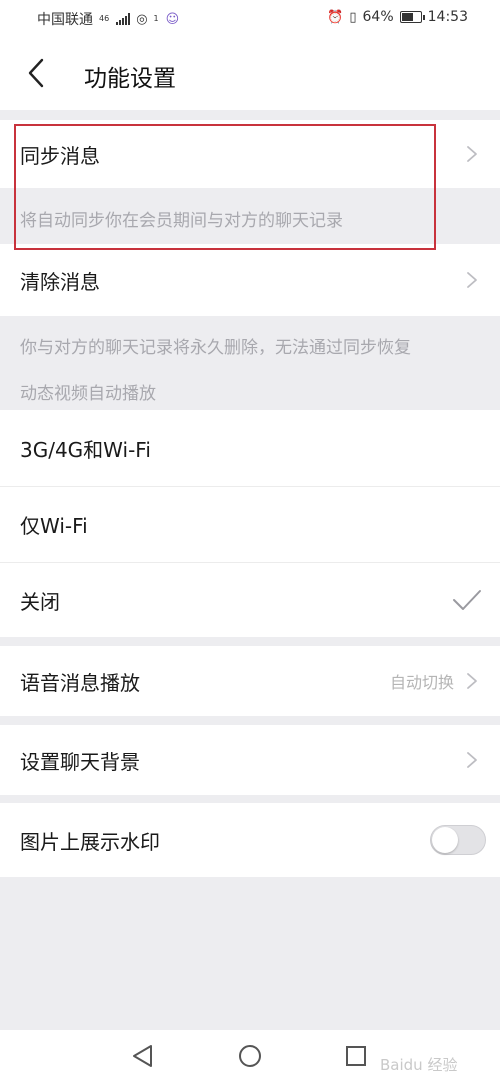 The height and width of the screenshot is (1083, 500). Describe the element at coordinates (250, 524) in the screenshot. I see `autoplay-option-wifi-only: 仅Wi-Fi` at that location.